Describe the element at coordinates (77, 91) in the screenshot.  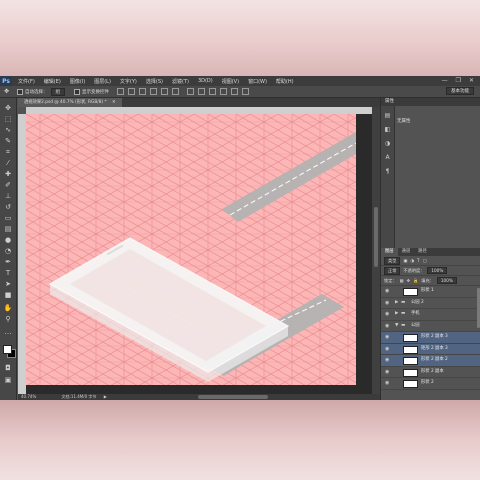
I see `show-transform-checkbox` at that location.